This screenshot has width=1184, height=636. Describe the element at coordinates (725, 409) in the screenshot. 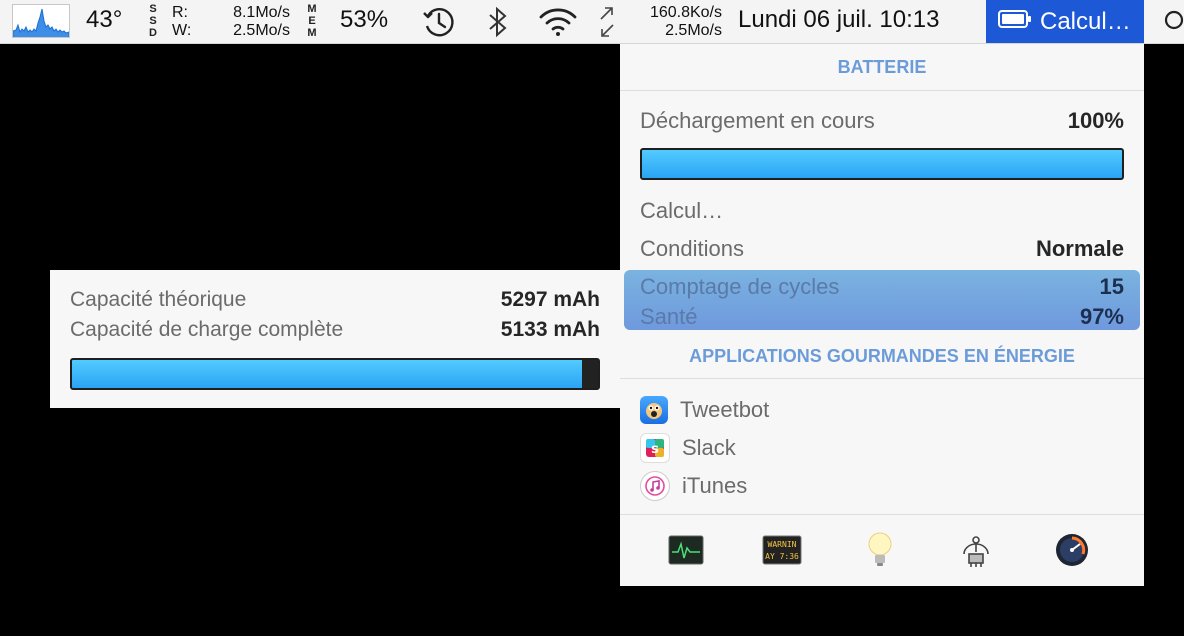

I see `app-name: Tweetbot` at that location.